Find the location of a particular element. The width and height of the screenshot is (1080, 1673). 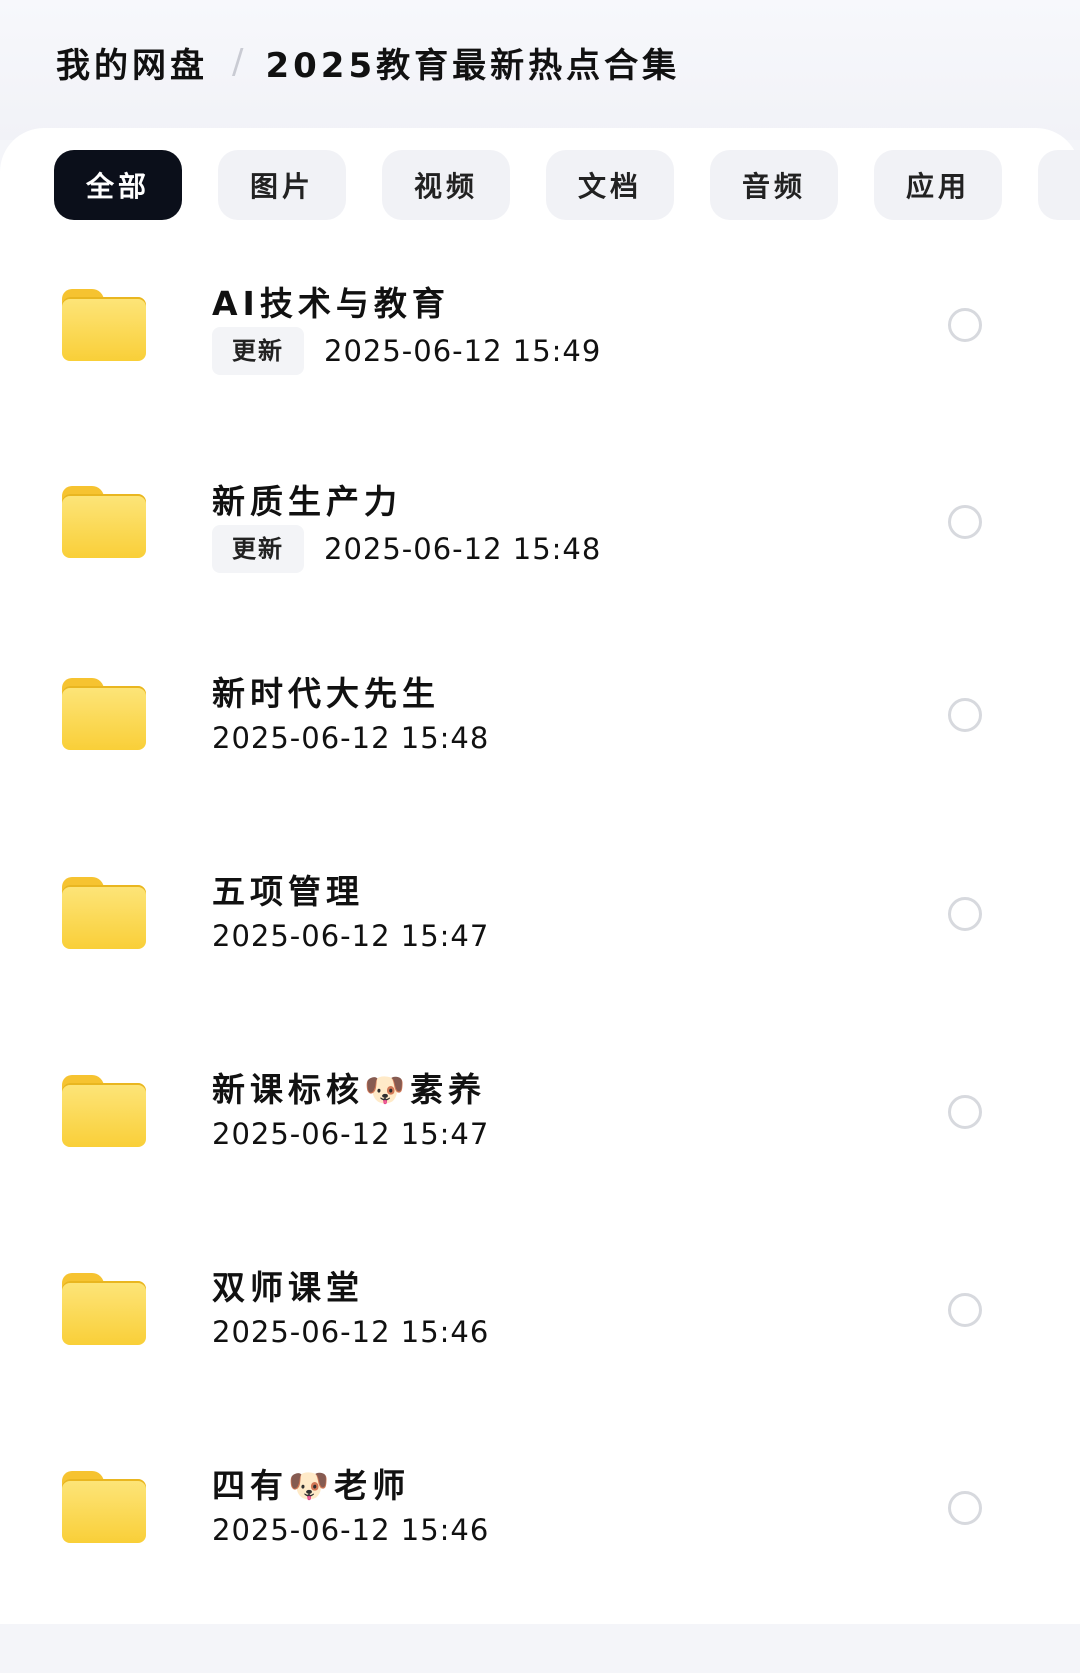

item-name: 新时代大先生 is located at coordinates (326, 693).